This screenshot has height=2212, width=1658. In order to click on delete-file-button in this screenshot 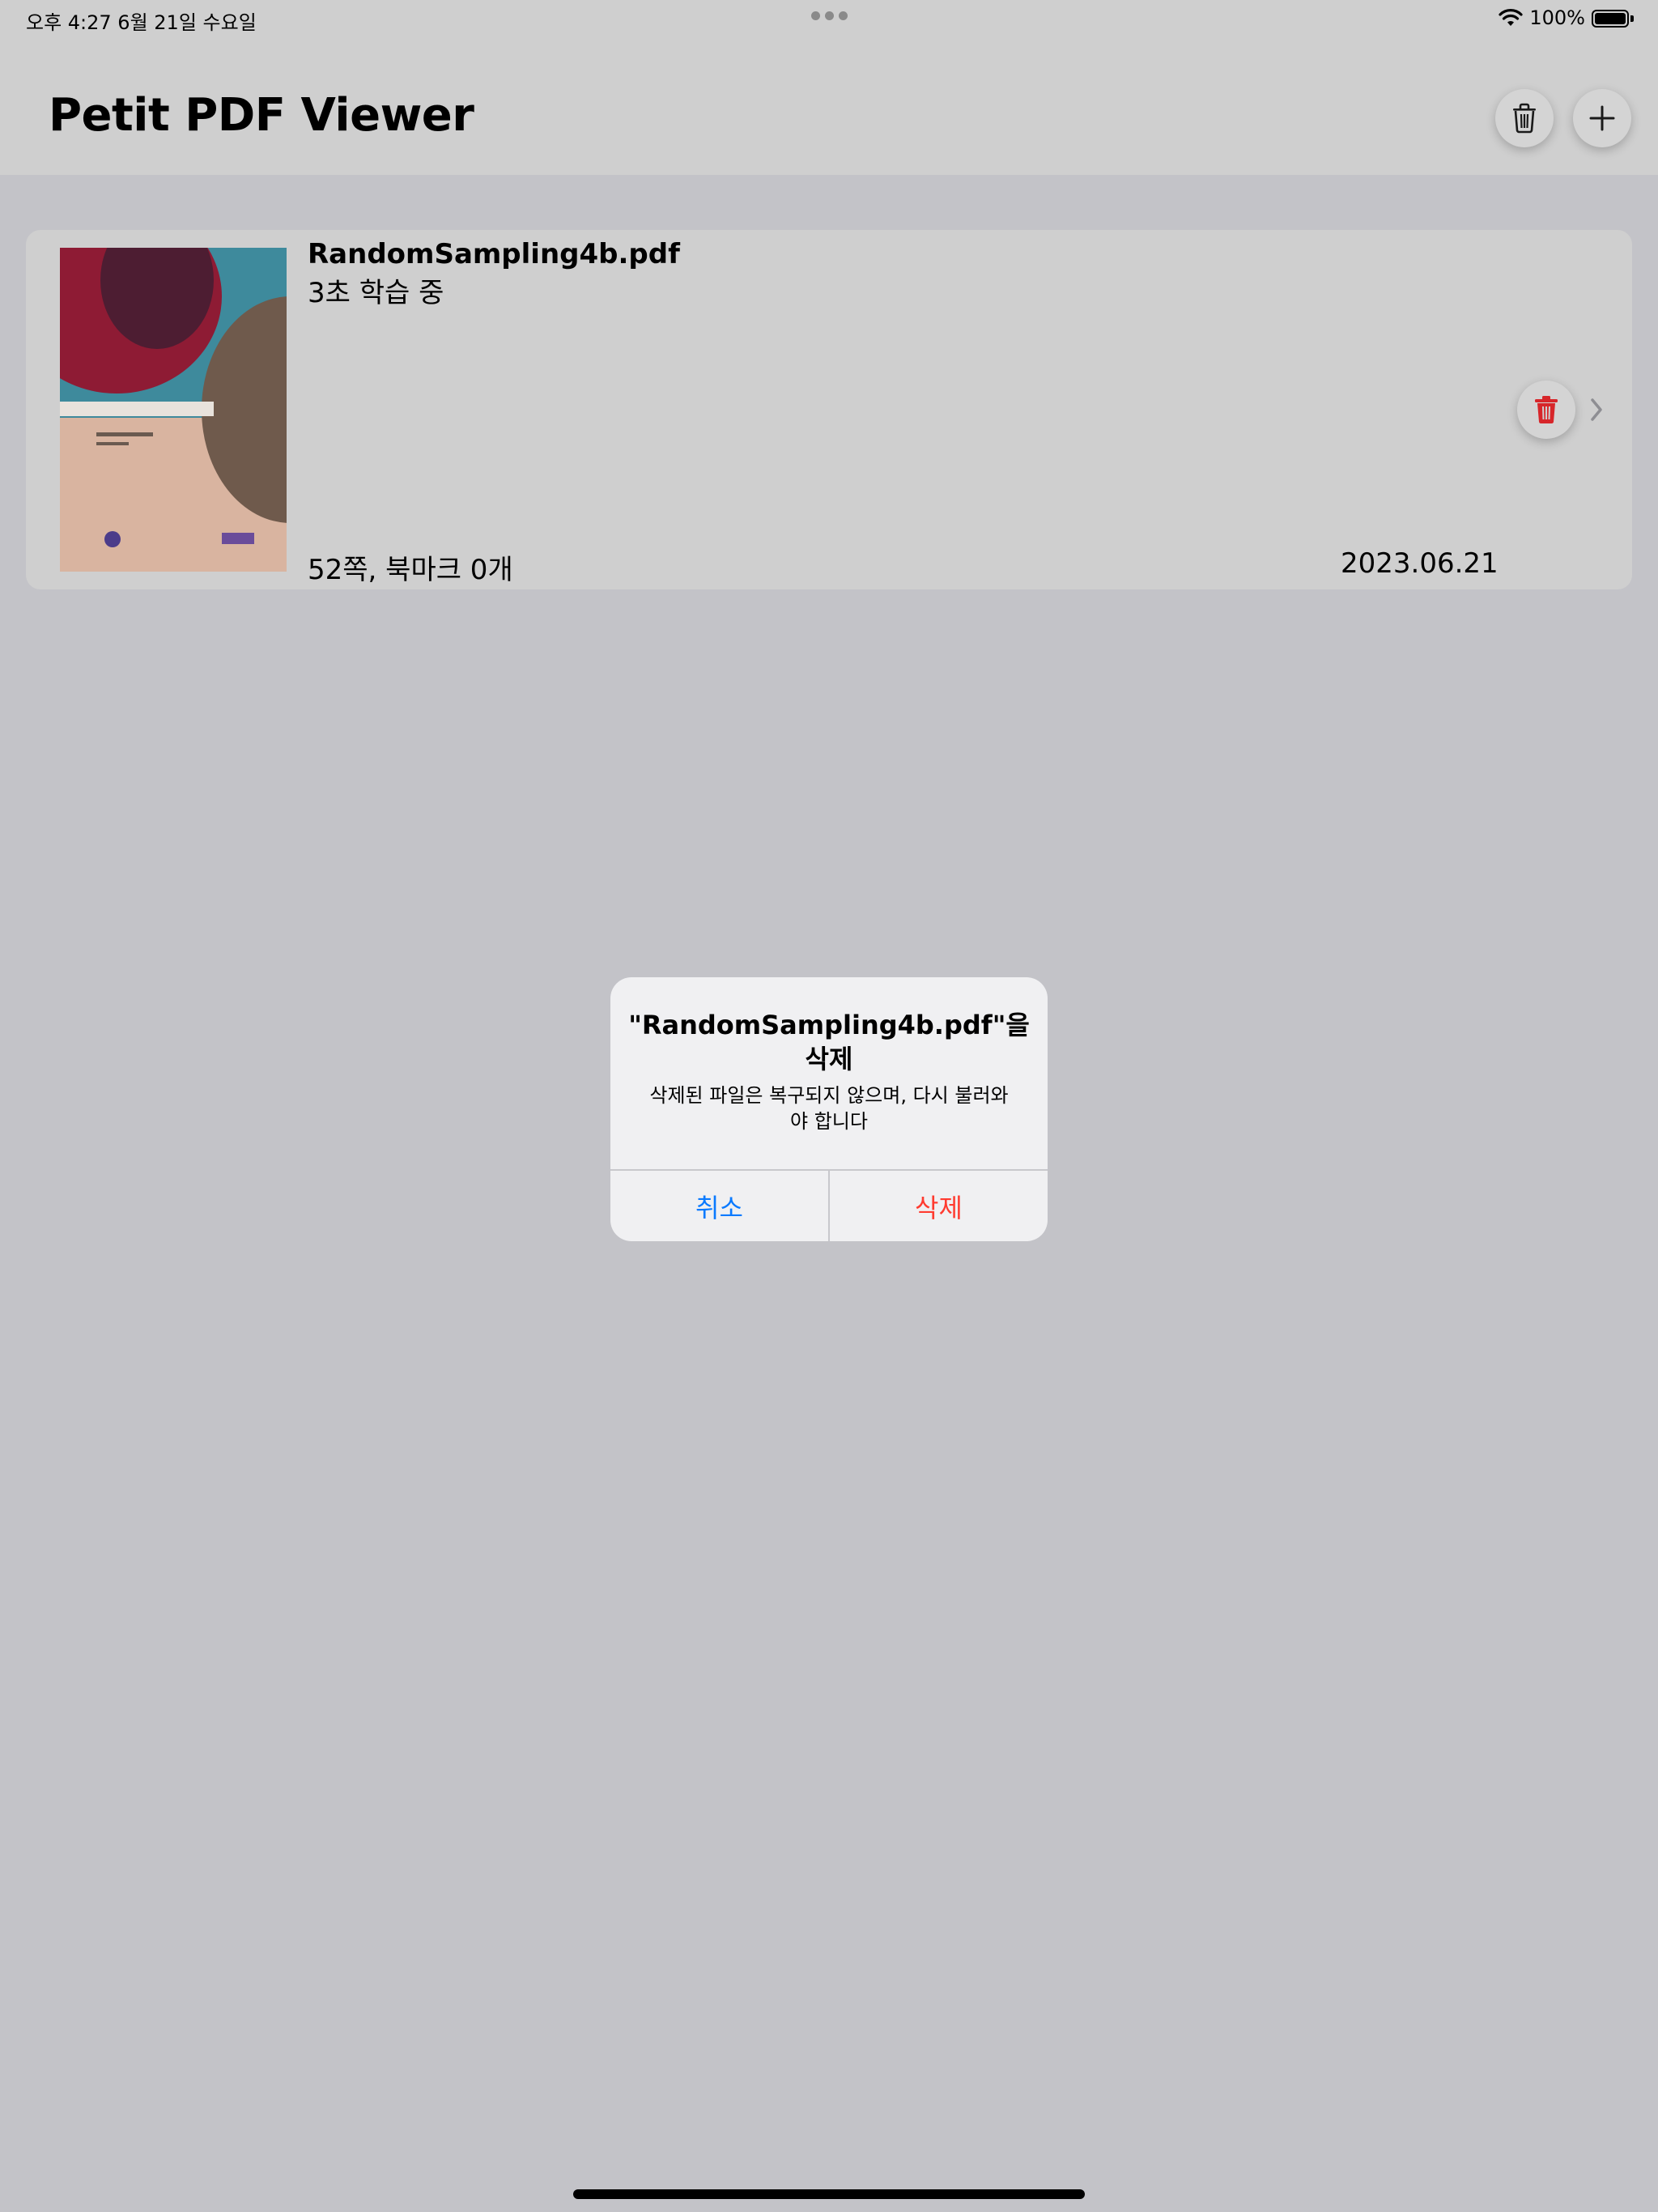, I will do `click(1546, 410)`.